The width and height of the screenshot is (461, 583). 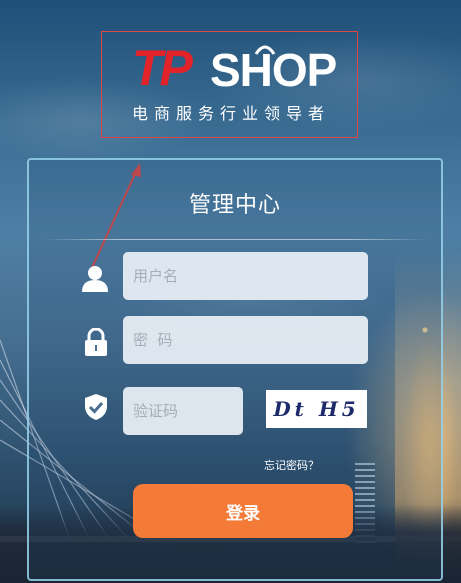 What do you see at coordinates (245, 340) in the screenshot?
I see `password-input` at bounding box center [245, 340].